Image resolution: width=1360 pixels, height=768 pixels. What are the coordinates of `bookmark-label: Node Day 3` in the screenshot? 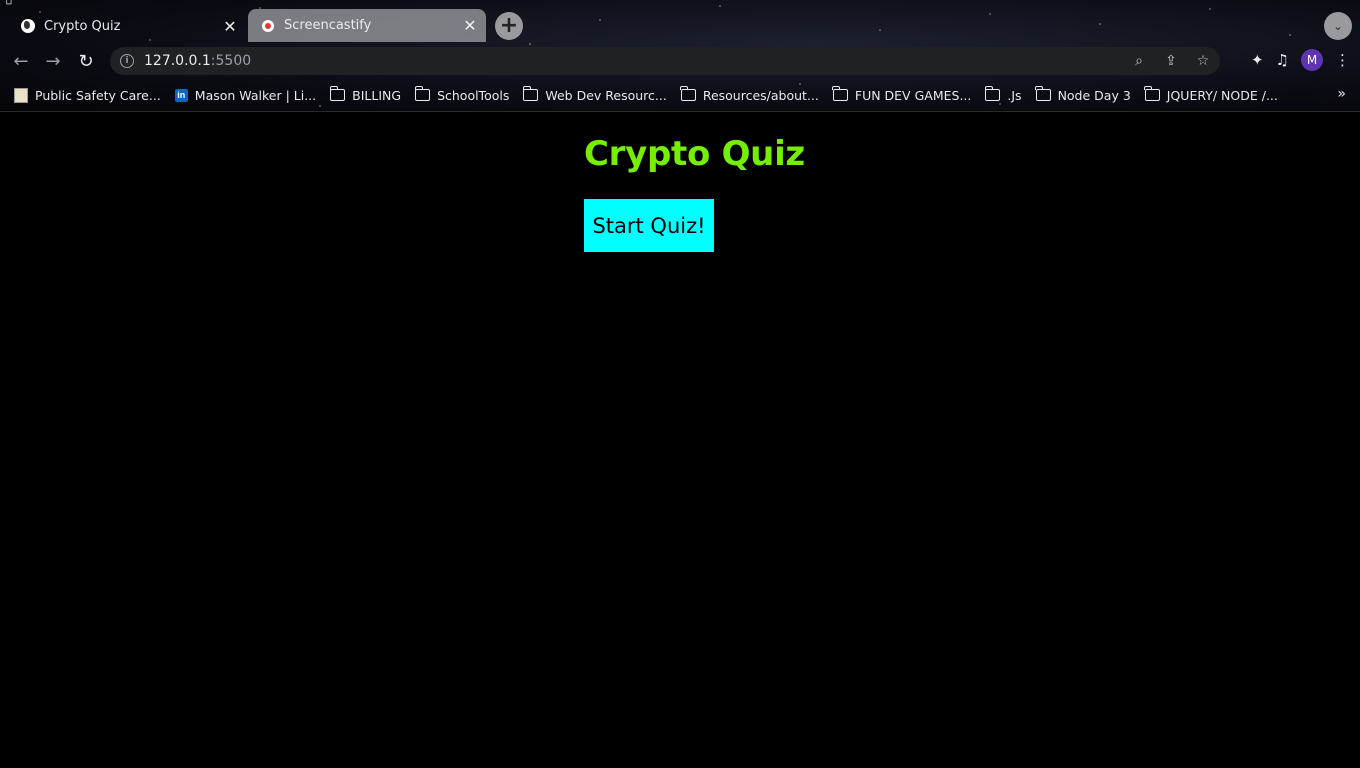 It's located at (1094, 95).